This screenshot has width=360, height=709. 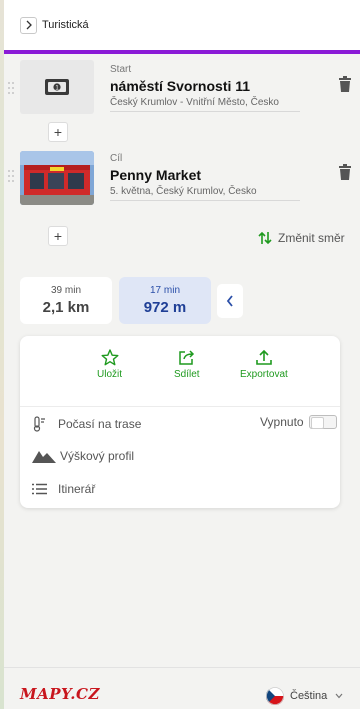 What do you see at coordinates (309, 696) in the screenshot?
I see `language-label: Čeština` at bounding box center [309, 696].